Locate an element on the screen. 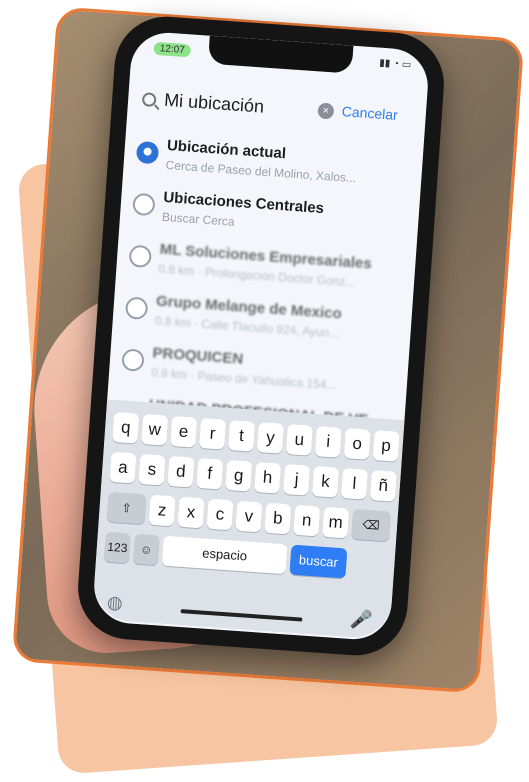  key-h: h is located at coordinates (268, 477).